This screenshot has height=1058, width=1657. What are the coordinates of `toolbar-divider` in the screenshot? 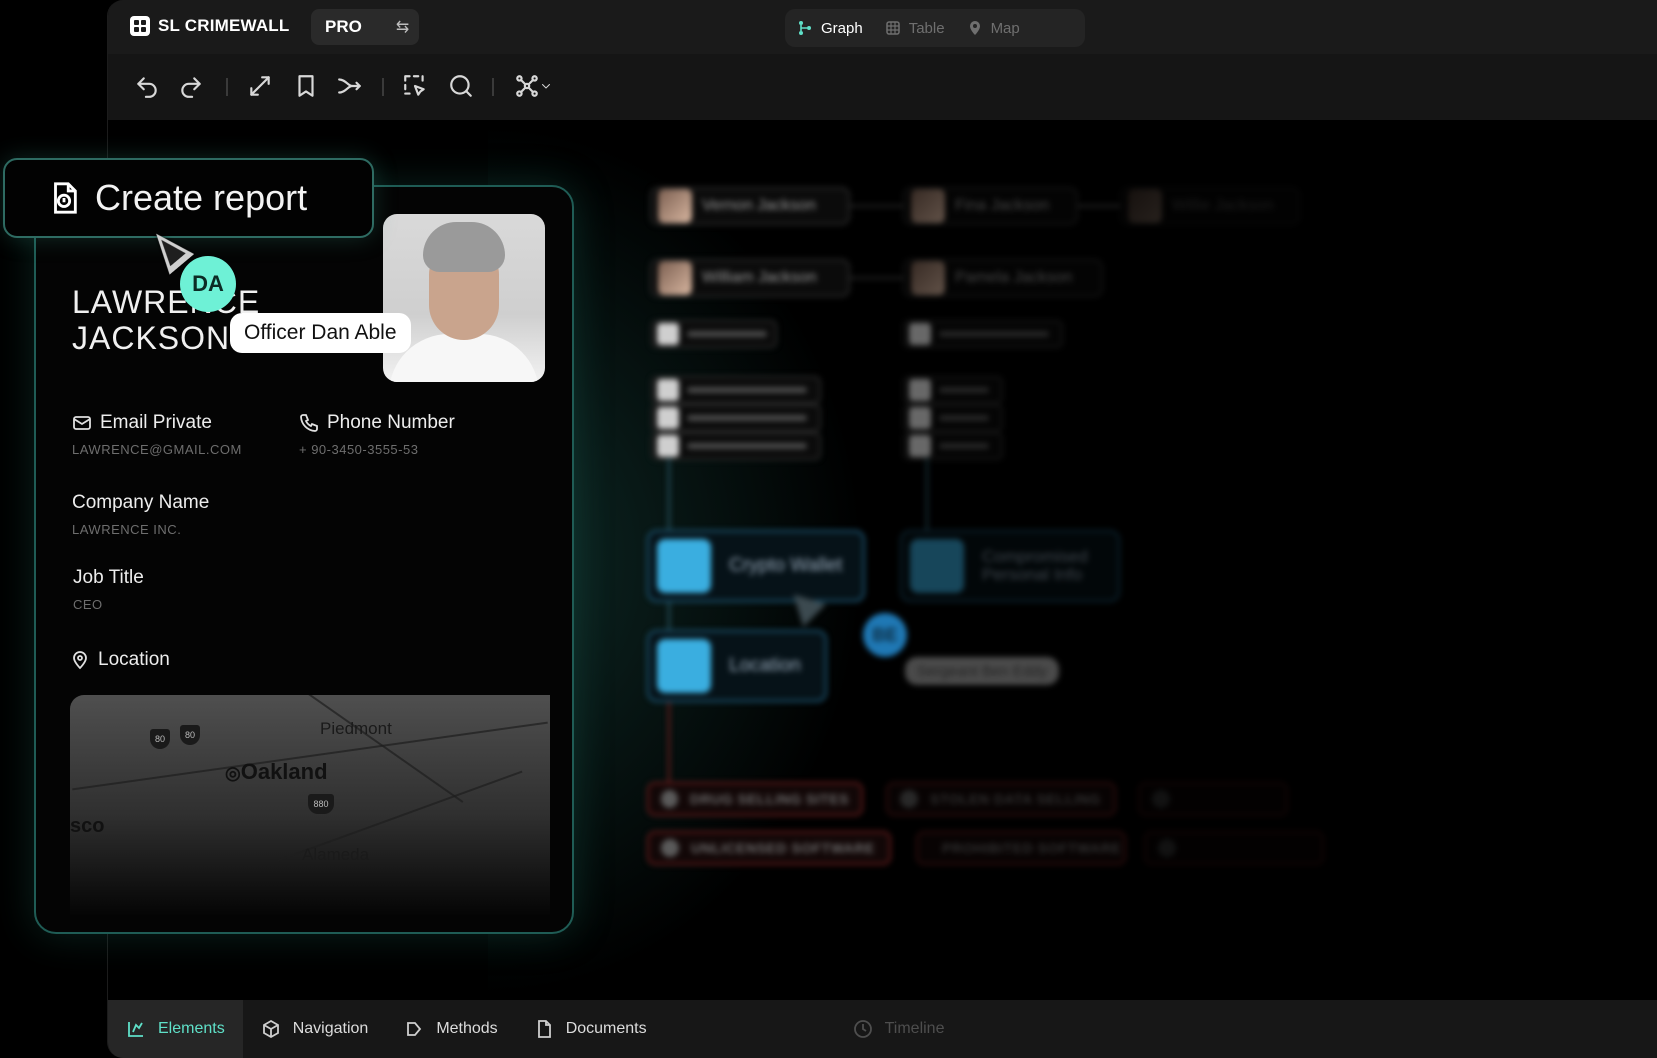 It's located at (227, 87).